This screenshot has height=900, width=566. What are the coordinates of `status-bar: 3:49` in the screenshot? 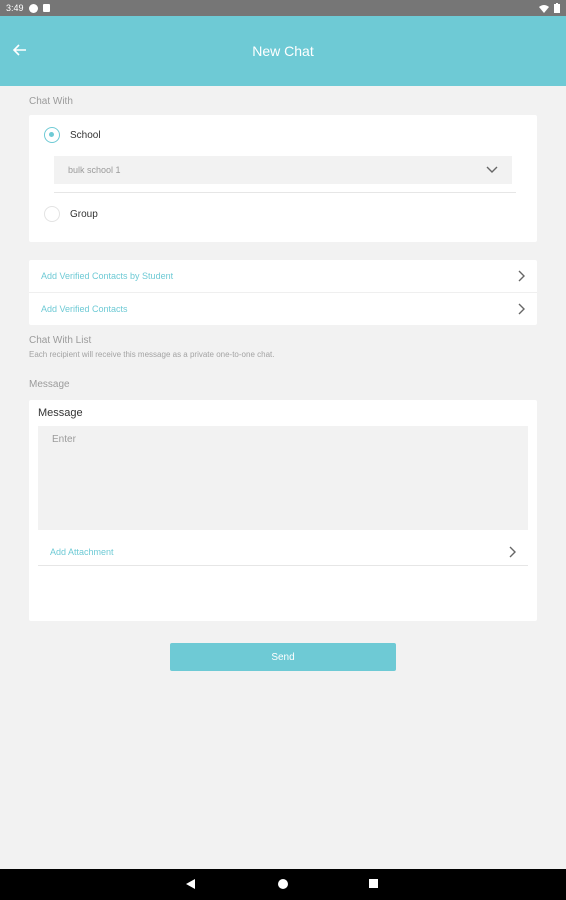 It's located at (283, 8).